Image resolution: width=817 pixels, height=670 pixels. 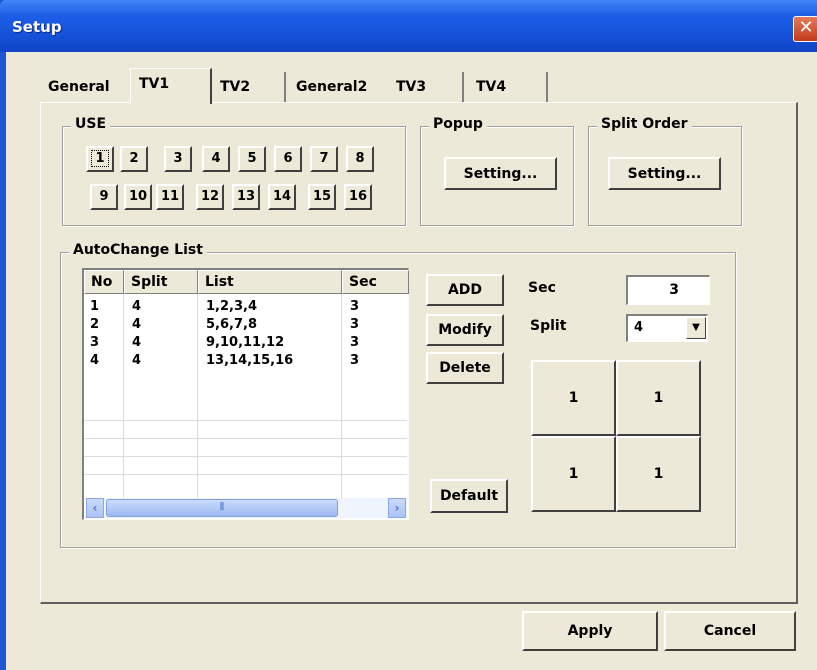 I want to click on split-label: Split, so click(x=548, y=326).